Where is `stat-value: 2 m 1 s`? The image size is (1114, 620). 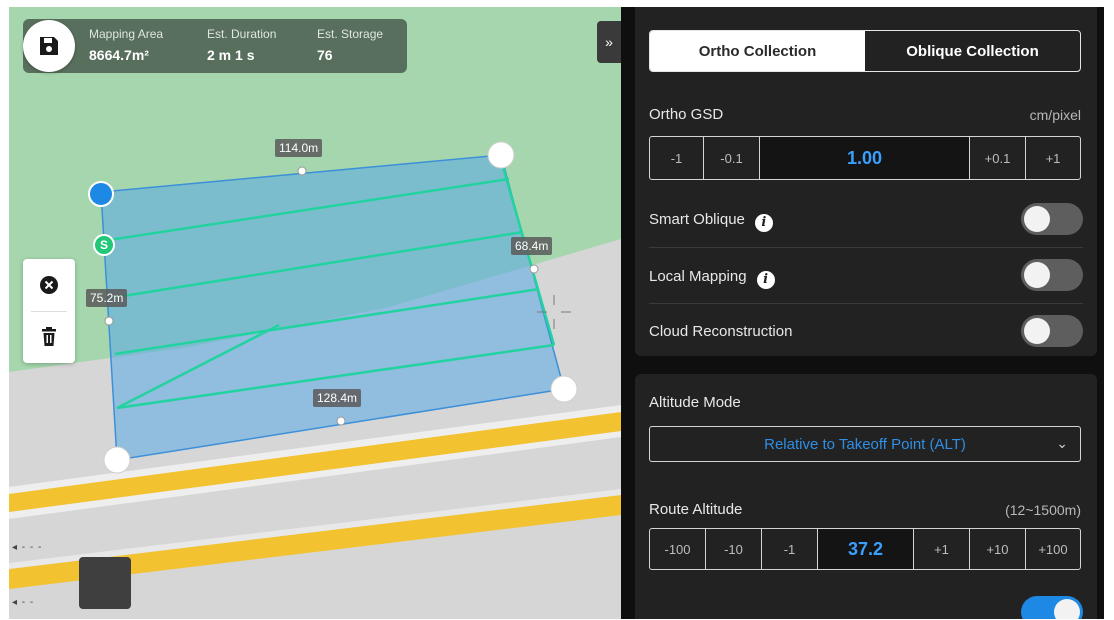
stat-value: 2 m 1 s is located at coordinates (231, 55).